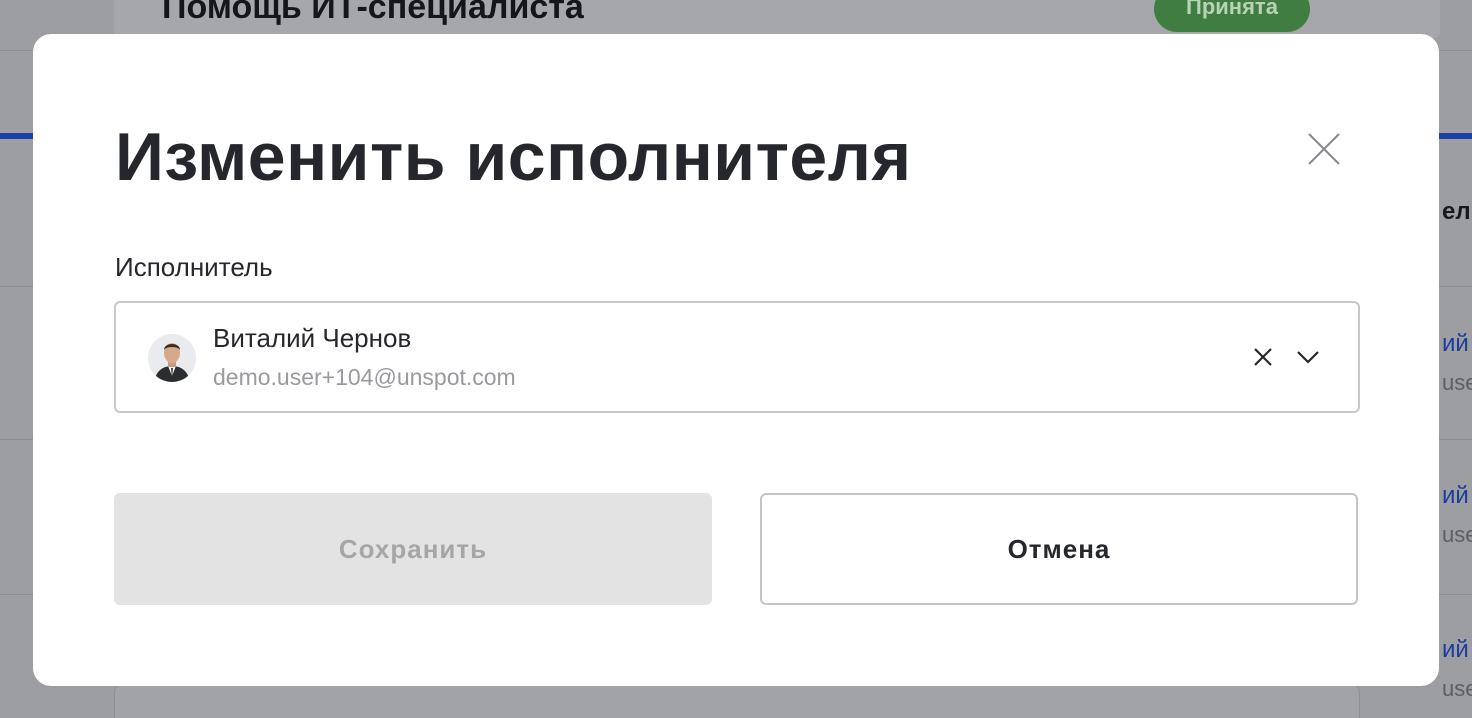  Describe the element at coordinates (312, 338) in the screenshot. I see `selected-user-name: Виталий Чернов` at that location.